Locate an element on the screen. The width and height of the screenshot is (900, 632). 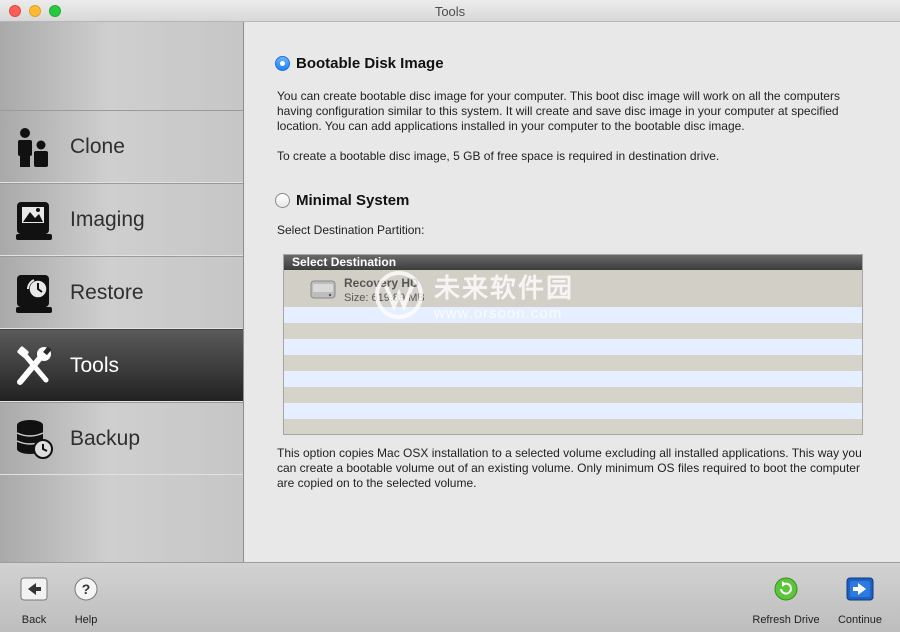
sidebar-item-backup: Backup is located at coordinates (121, 438).